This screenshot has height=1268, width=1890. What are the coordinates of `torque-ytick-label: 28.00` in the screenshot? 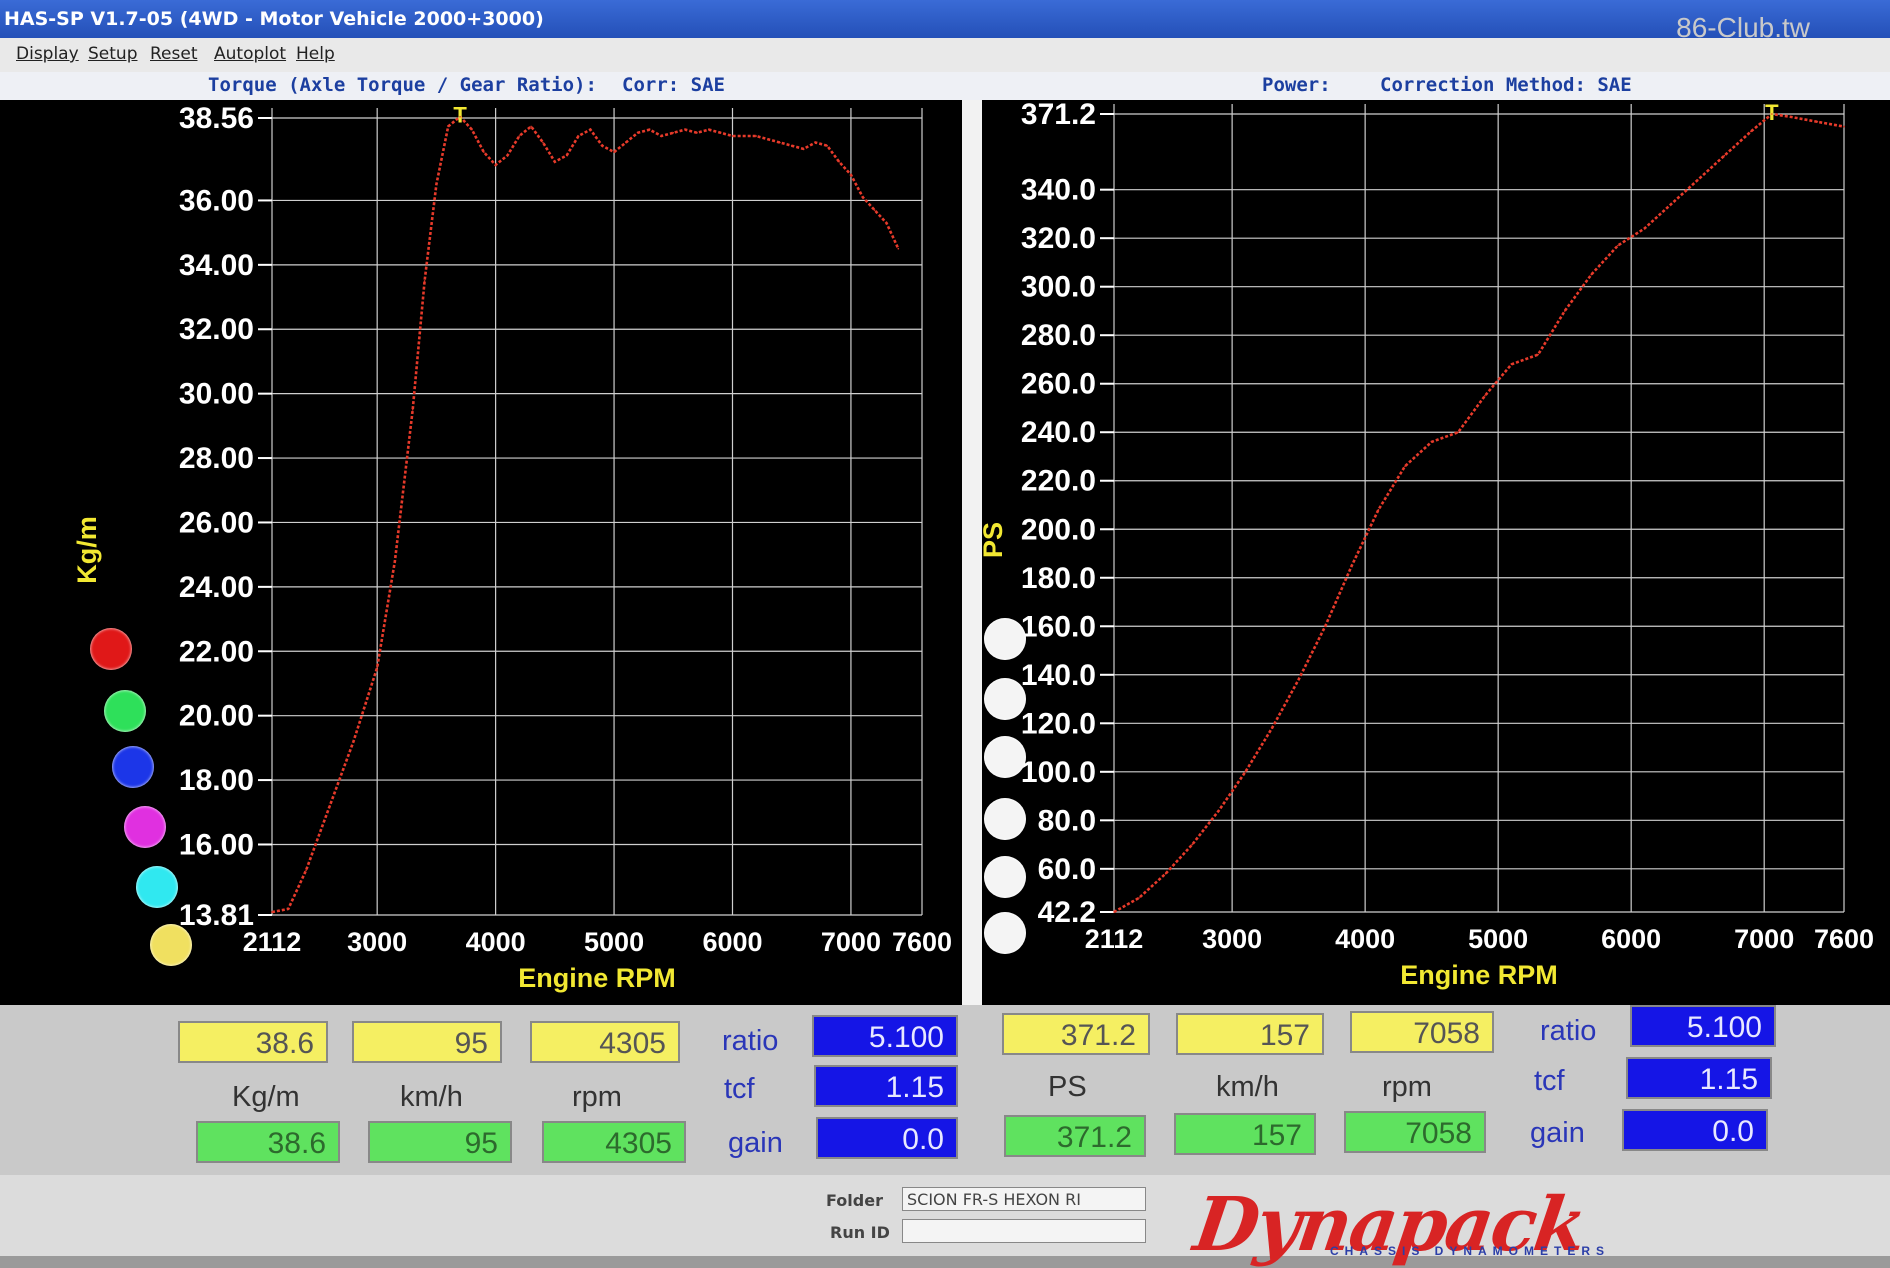 It's located at (216, 458).